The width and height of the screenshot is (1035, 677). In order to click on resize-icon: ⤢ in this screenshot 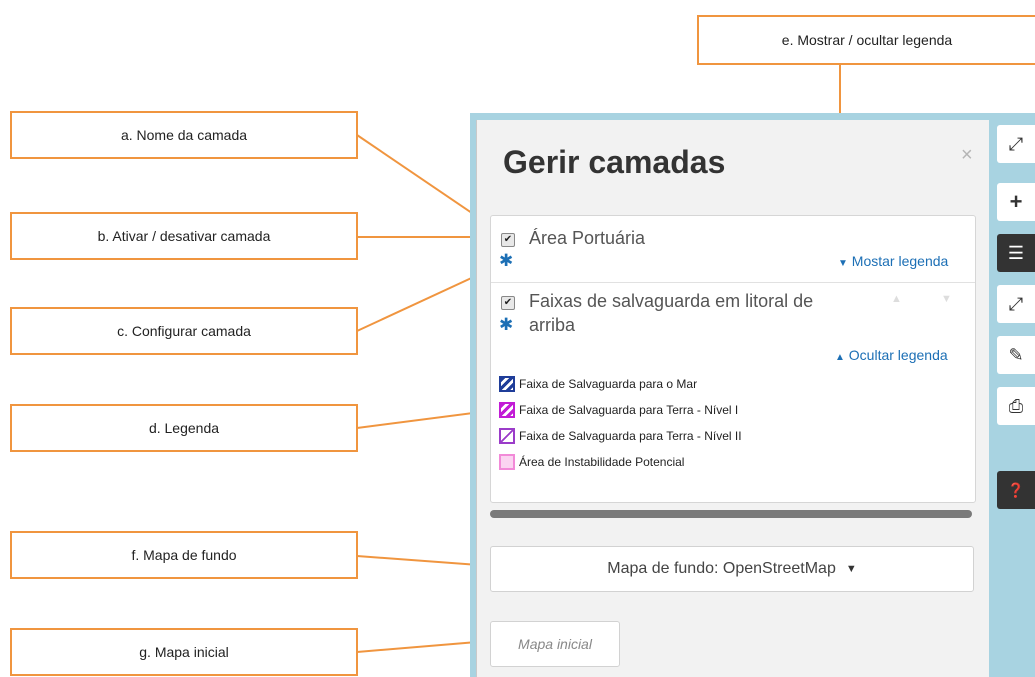, I will do `click(1016, 304)`.